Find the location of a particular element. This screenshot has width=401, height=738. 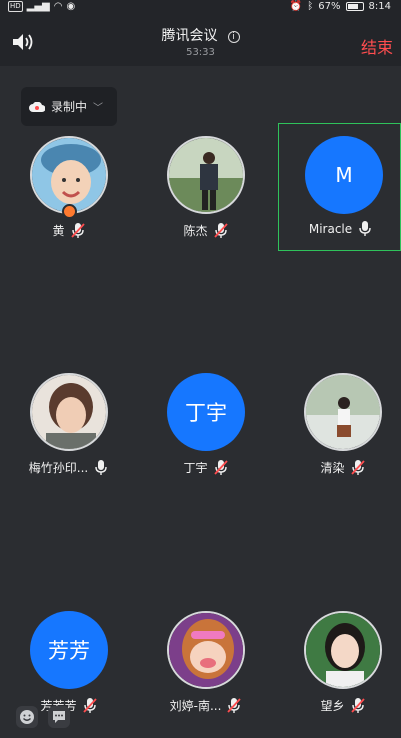

chat-icon is located at coordinates (59, 717).